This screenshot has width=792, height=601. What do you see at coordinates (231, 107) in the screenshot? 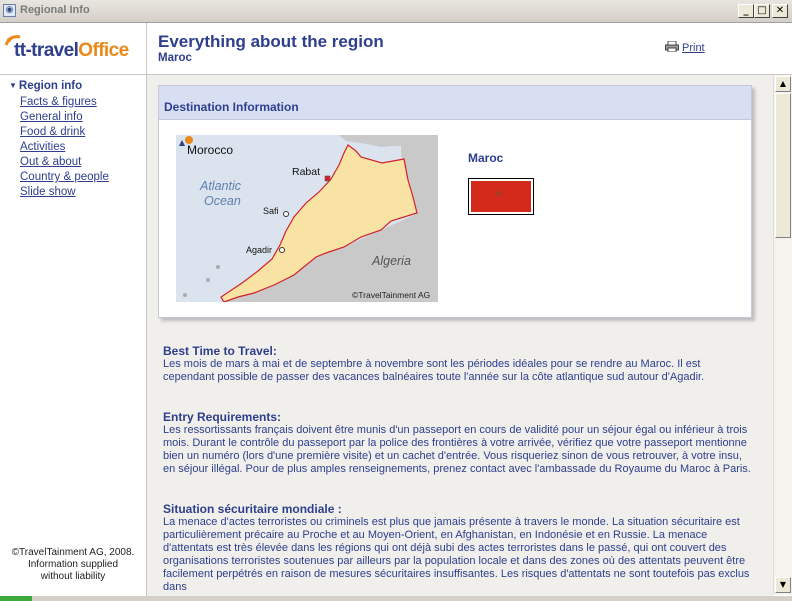
I see `destination-heading: Destination Information` at bounding box center [231, 107].